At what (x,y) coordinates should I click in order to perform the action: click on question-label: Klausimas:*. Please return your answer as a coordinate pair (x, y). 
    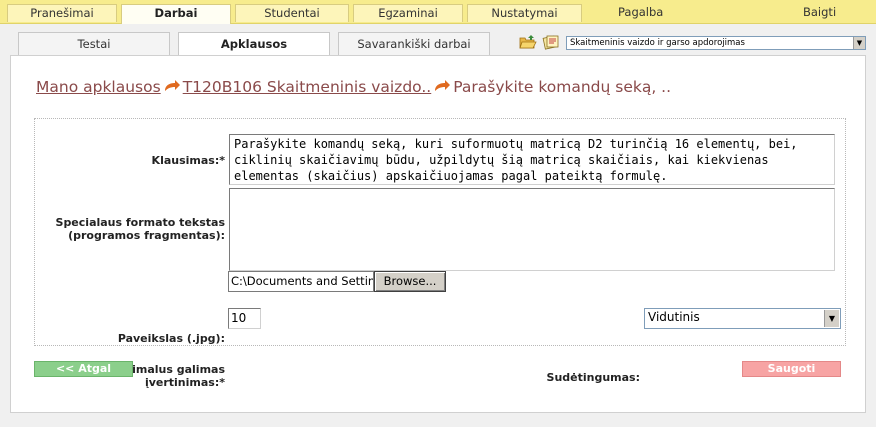
    Looking at the image, I should click on (188, 160).